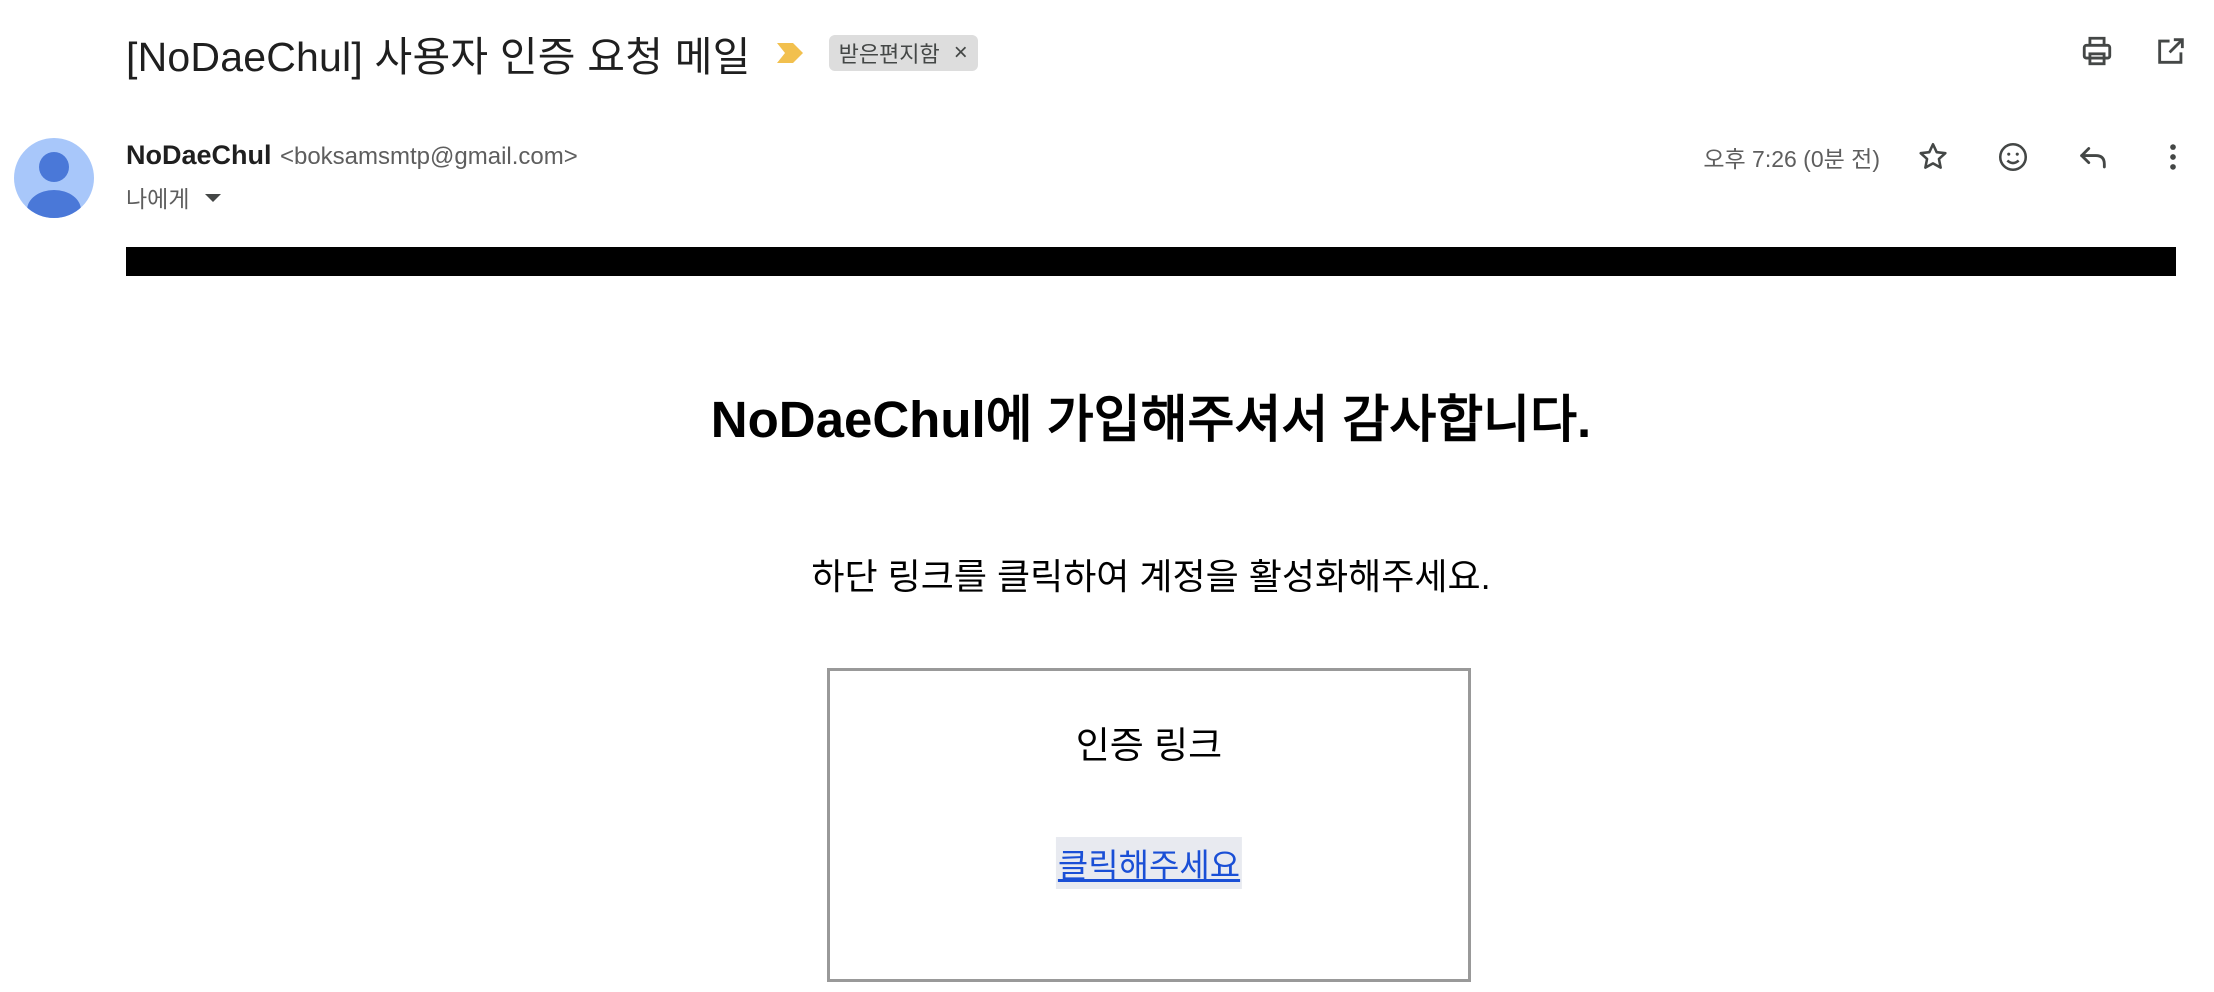 Image resolution: width=2214 pixels, height=992 pixels. I want to click on add-reaction-button, so click(2013, 157).